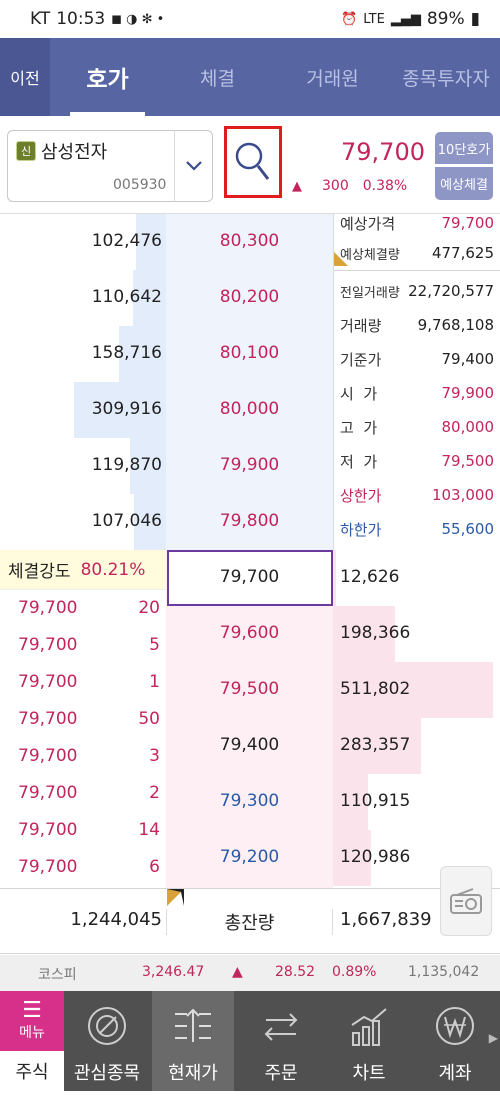  I want to click on bid-qty: 511,802, so click(375, 689).